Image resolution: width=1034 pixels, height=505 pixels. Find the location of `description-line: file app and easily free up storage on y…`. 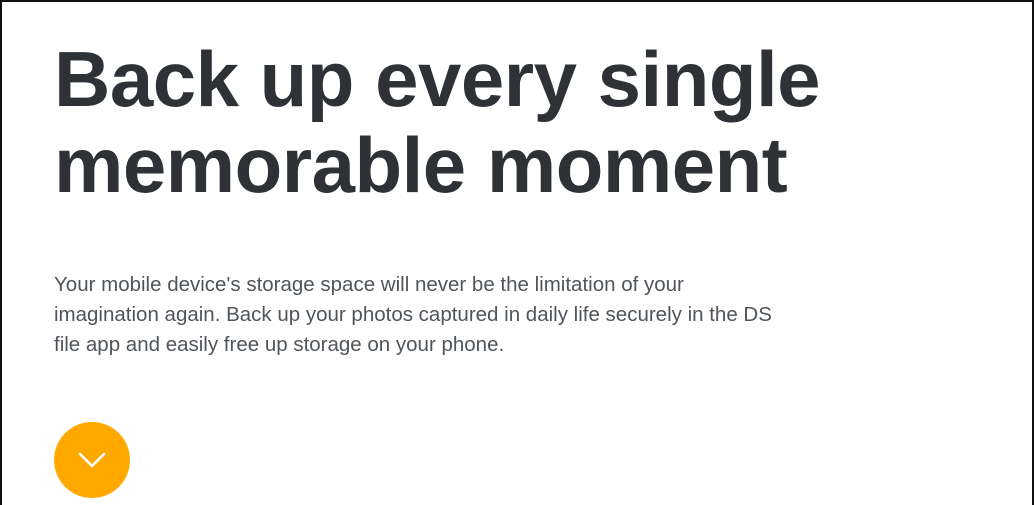

description-line: file app and easily free up storage on y… is located at coordinates (279, 344).